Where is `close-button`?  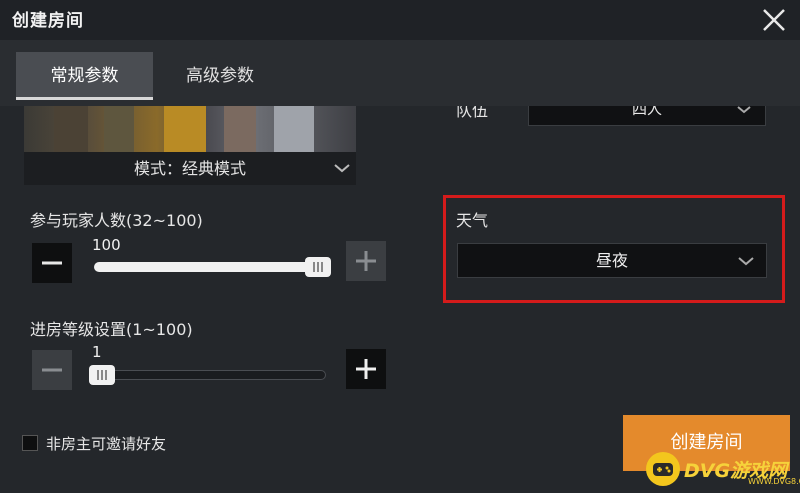
close-button is located at coordinates (774, 20).